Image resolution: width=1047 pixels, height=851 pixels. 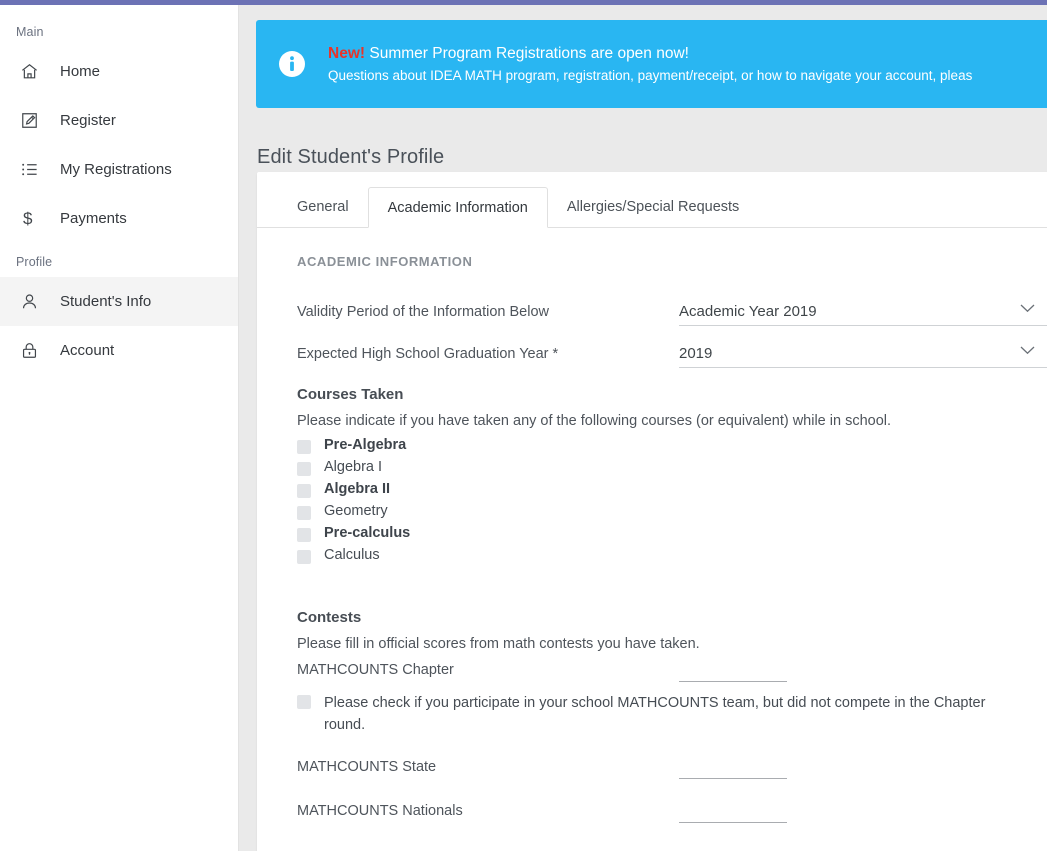 I want to click on course-checkbox-geometry: Geometry, so click(x=672, y=511).